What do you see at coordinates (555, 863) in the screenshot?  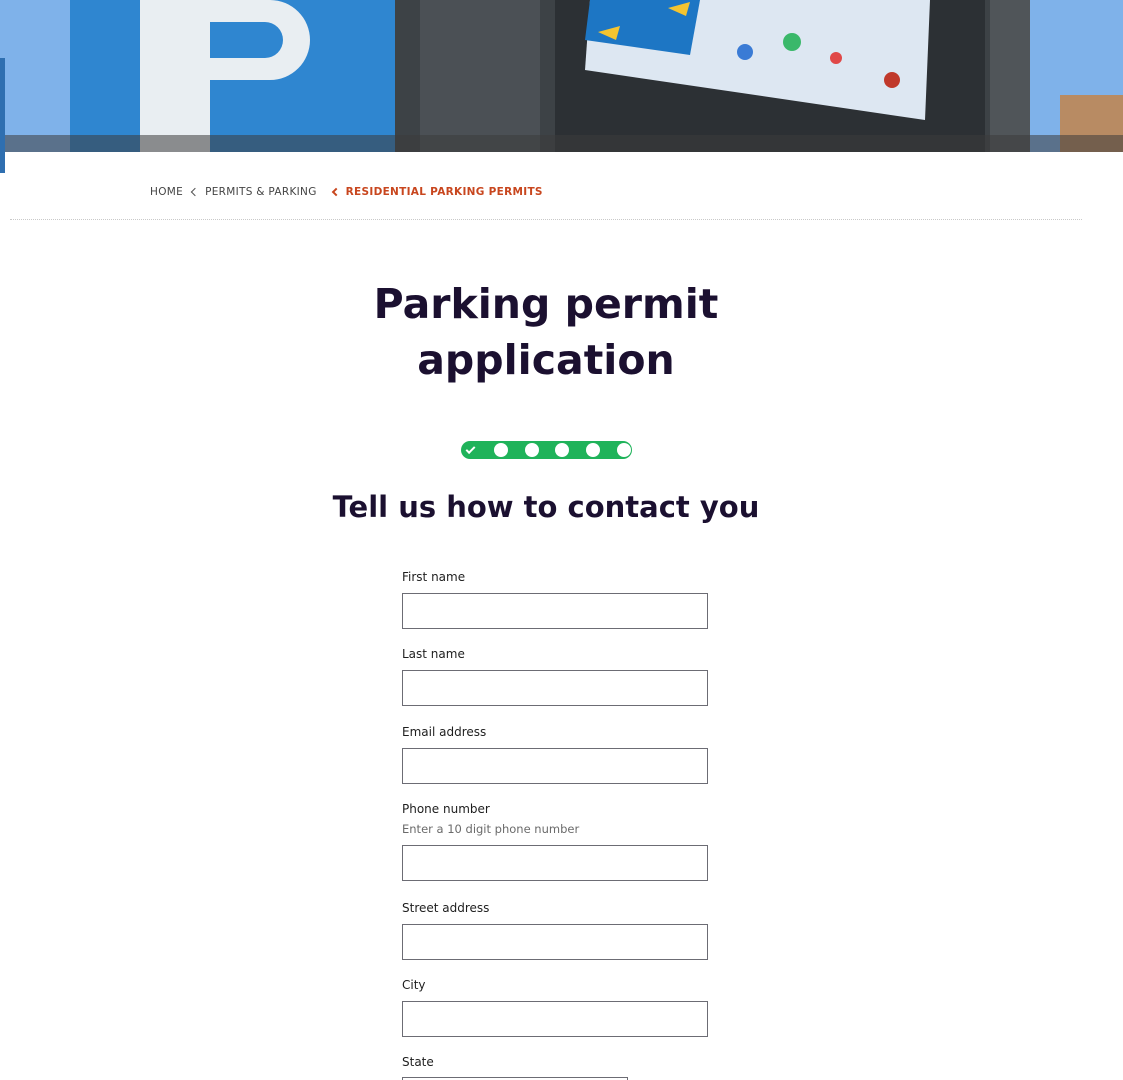 I see `phone-input` at bounding box center [555, 863].